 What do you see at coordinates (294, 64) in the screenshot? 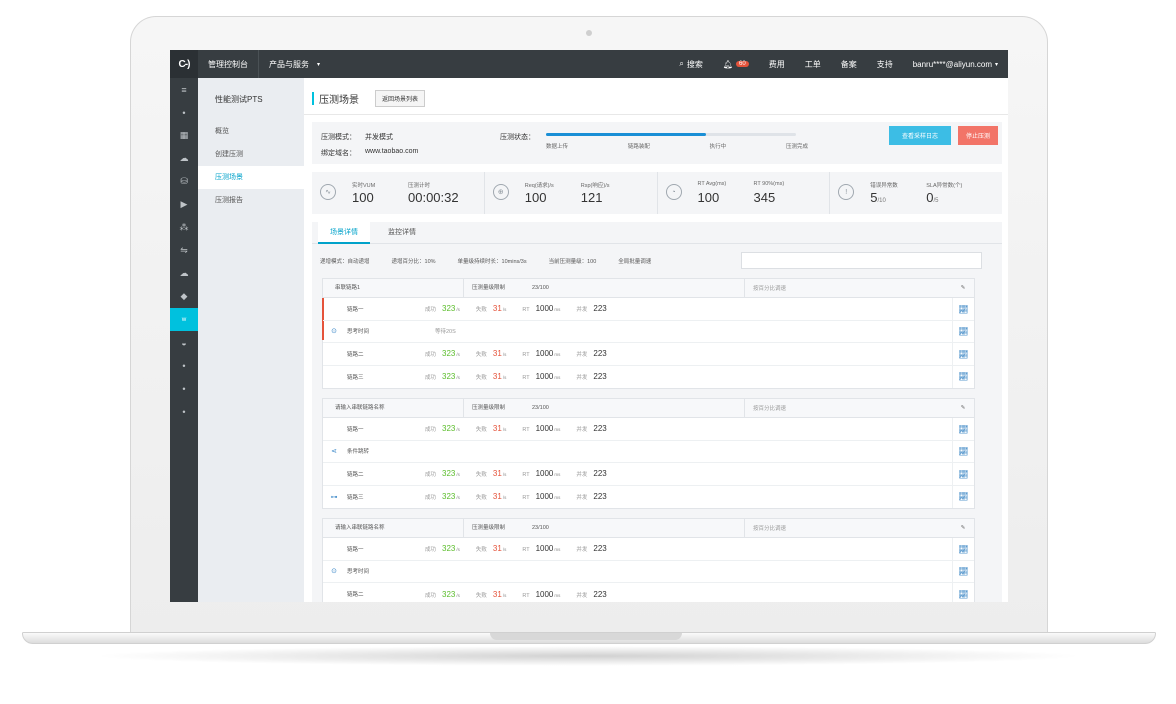
I see `products-menu: 产品与服务 ▾` at bounding box center [294, 64].